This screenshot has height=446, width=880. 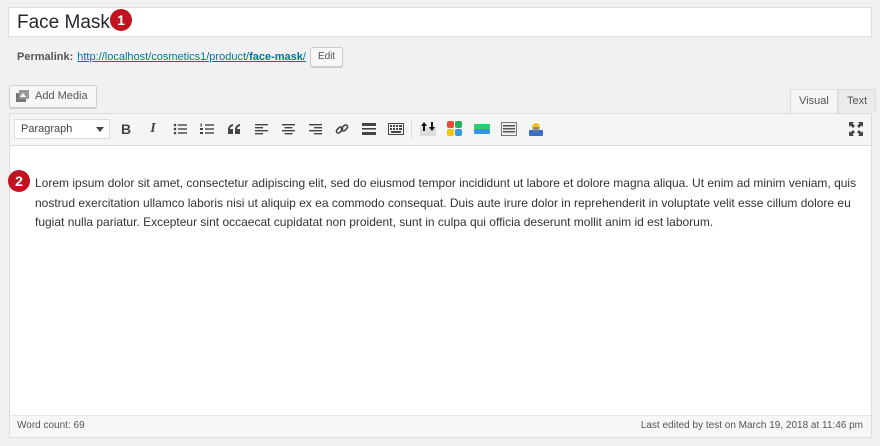 I want to click on chevron-down-icon, so click(x=100, y=129).